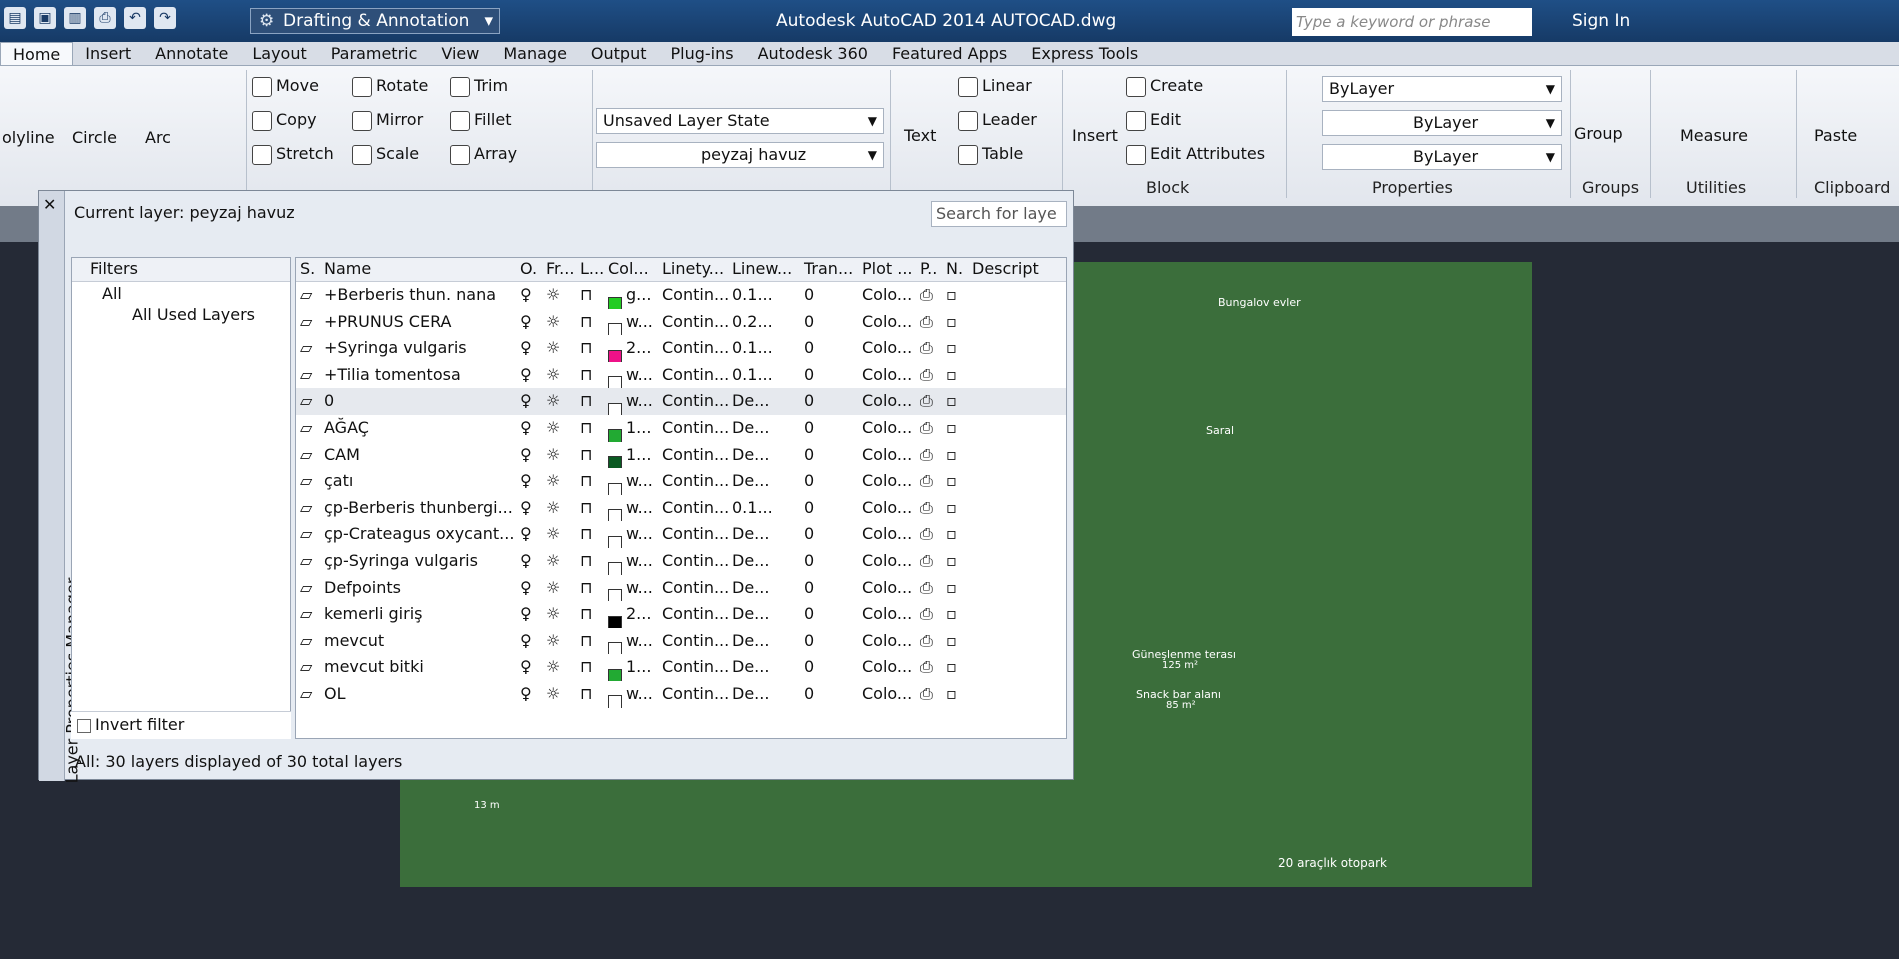 This screenshot has height=959, width=1899. What do you see at coordinates (1095, 135) in the screenshot?
I see `insert-block-button: Insert` at bounding box center [1095, 135].